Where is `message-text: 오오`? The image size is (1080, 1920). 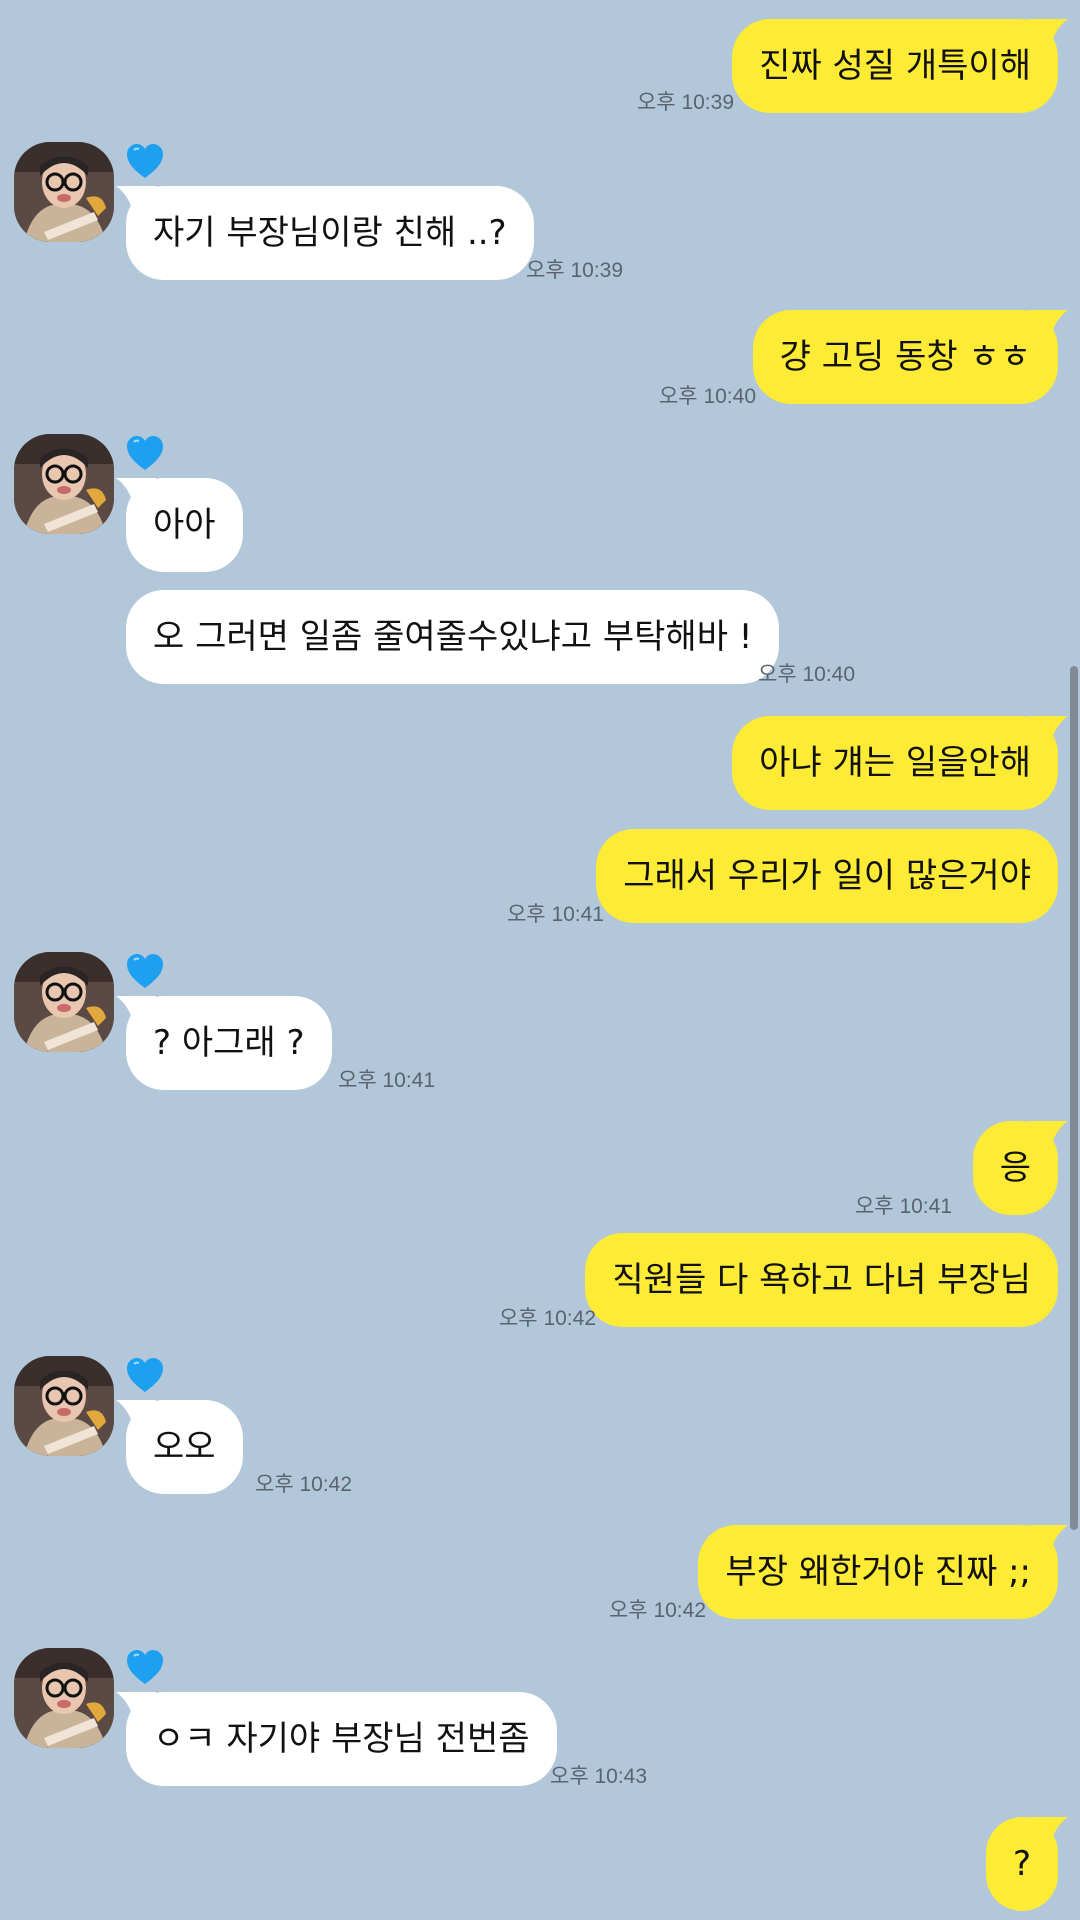 message-text: 오오 is located at coordinates (184, 1447).